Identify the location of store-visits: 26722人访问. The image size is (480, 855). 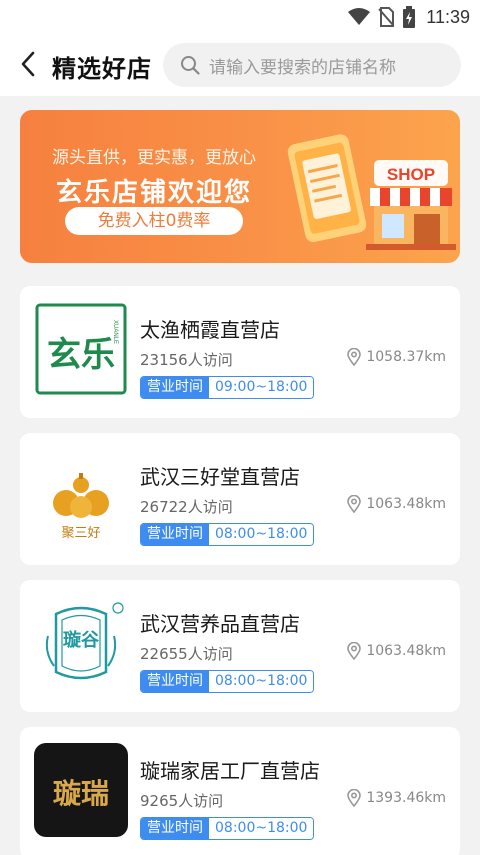
(186, 507).